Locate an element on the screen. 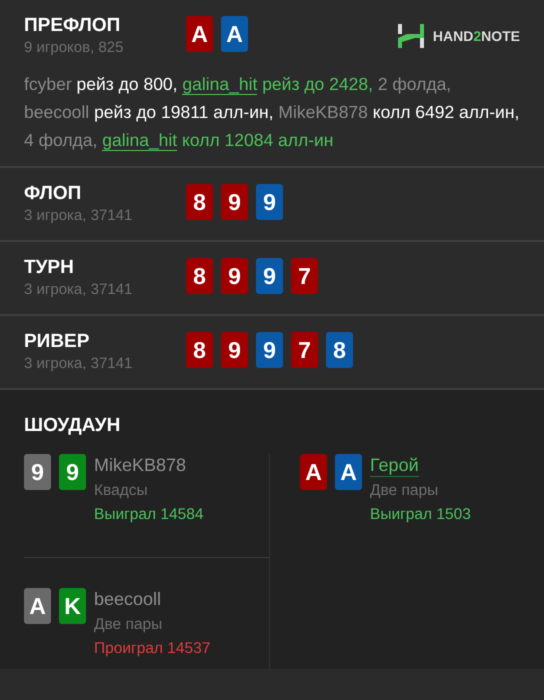  player-link: Герой is located at coordinates (394, 465).